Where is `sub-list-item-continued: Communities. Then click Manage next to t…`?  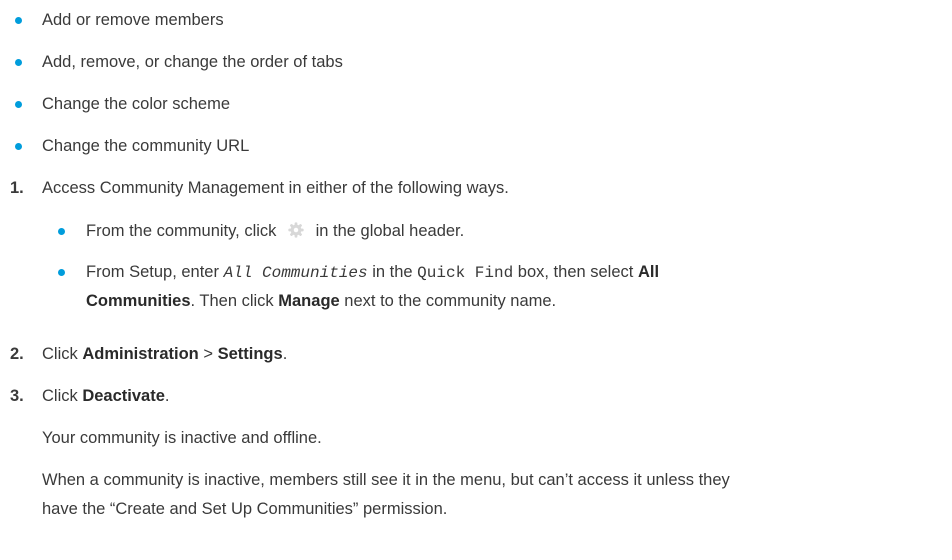 sub-list-item-continued: Communities. Then click Manage next to t… is located at coordinates (470, 301).